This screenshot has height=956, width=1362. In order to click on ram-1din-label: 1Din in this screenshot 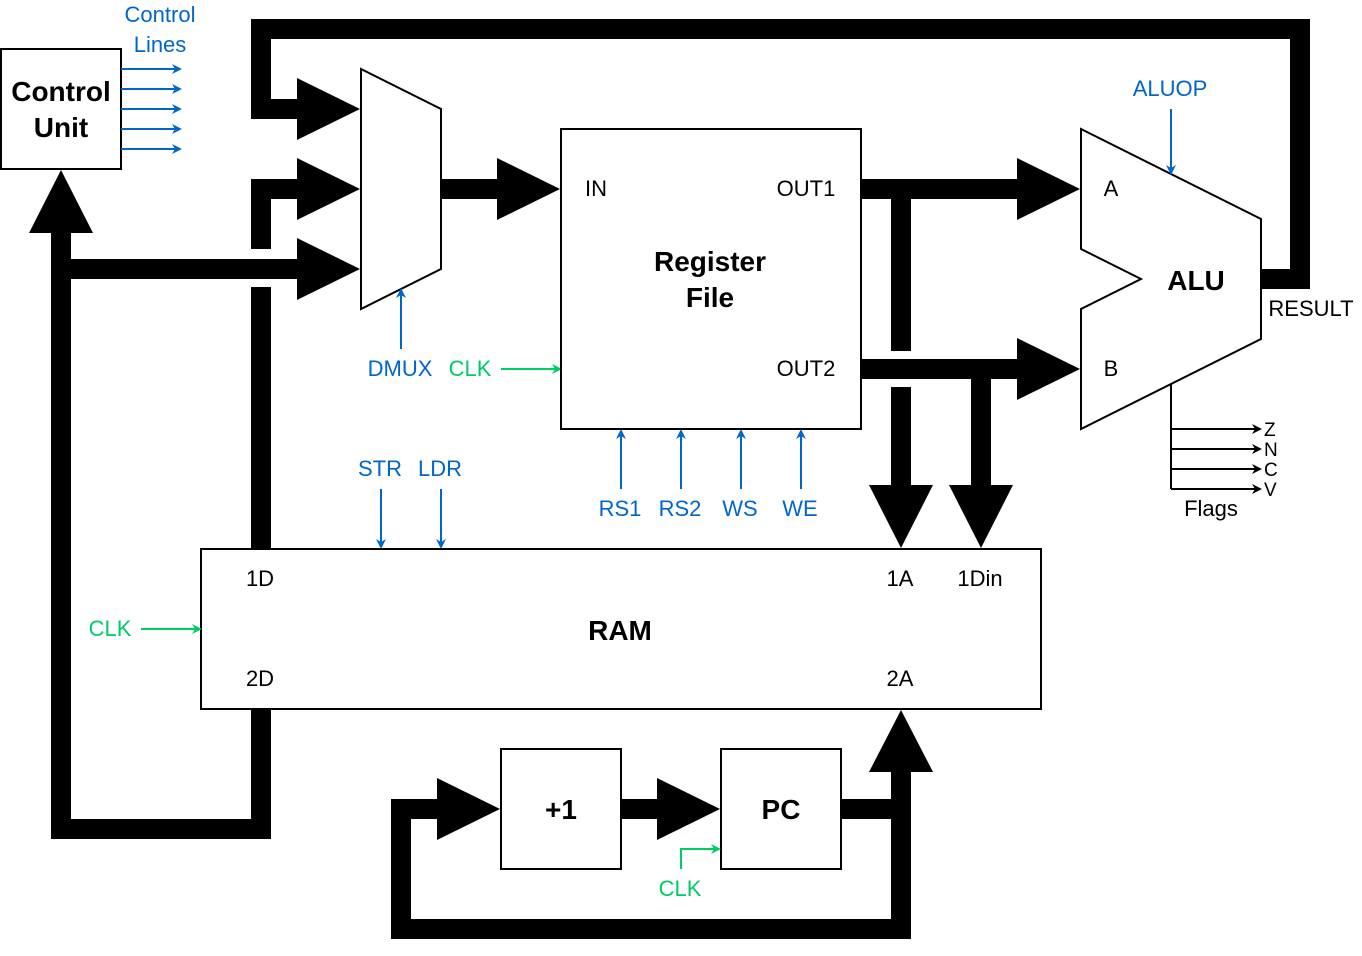, I will do `click(979, 578)`.